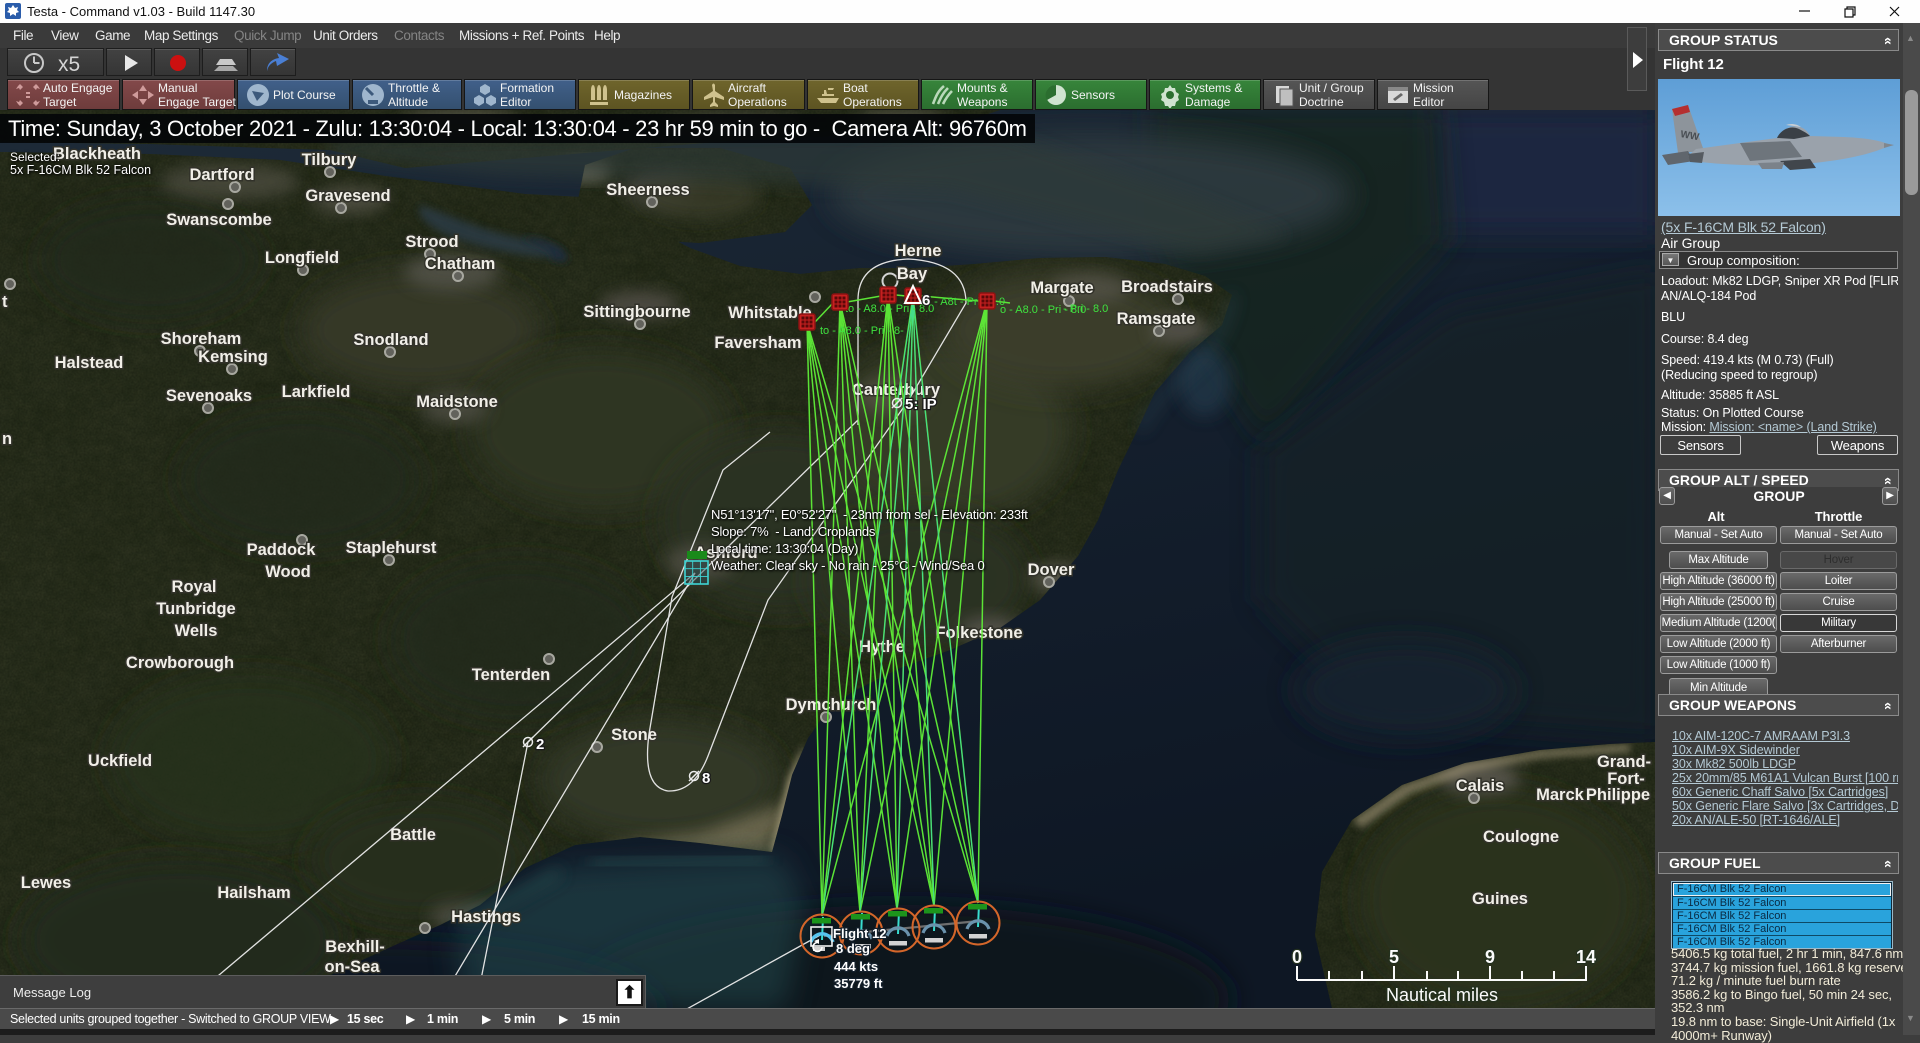 This screenshot has width=1920, height=1043. Describe the element at coordinates (912, 274) in the screenshot. I see `svg-text: Bay` at that location.